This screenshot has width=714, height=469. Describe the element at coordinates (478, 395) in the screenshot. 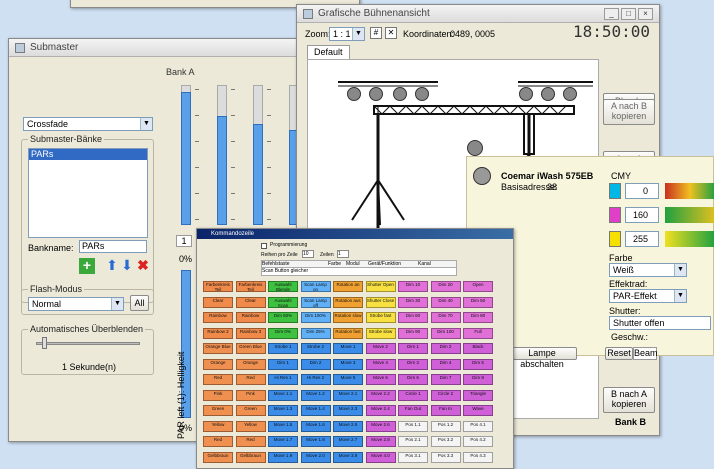

I see `patch-command-button: Triangle` at that location.